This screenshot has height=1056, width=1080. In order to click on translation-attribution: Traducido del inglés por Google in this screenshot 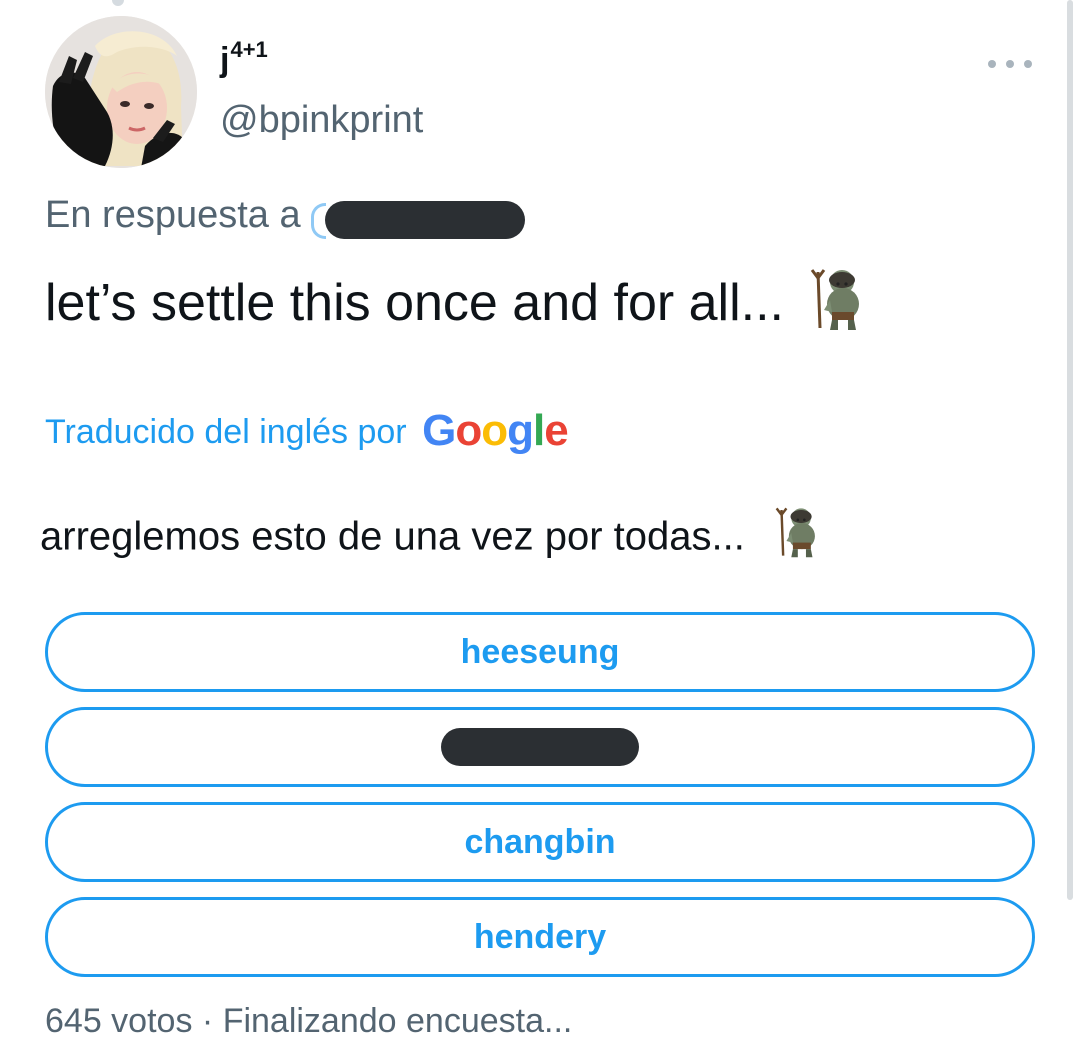, I will do `click(307, 430)`.